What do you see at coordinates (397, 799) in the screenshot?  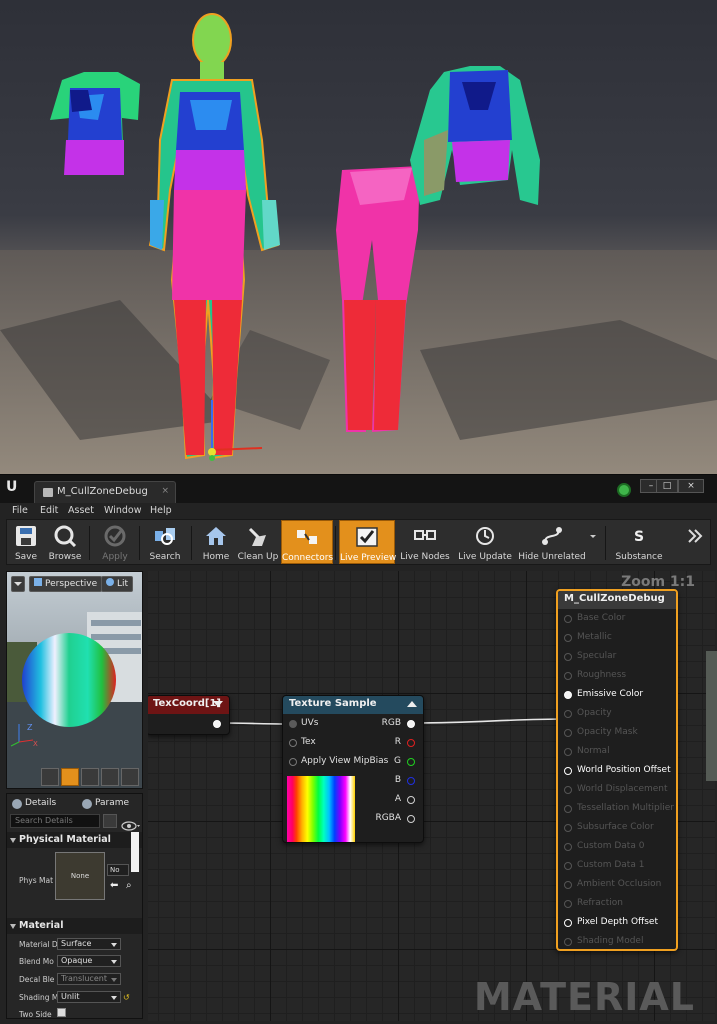 I see `a-output-label: A` at bounding box center [397, 799].